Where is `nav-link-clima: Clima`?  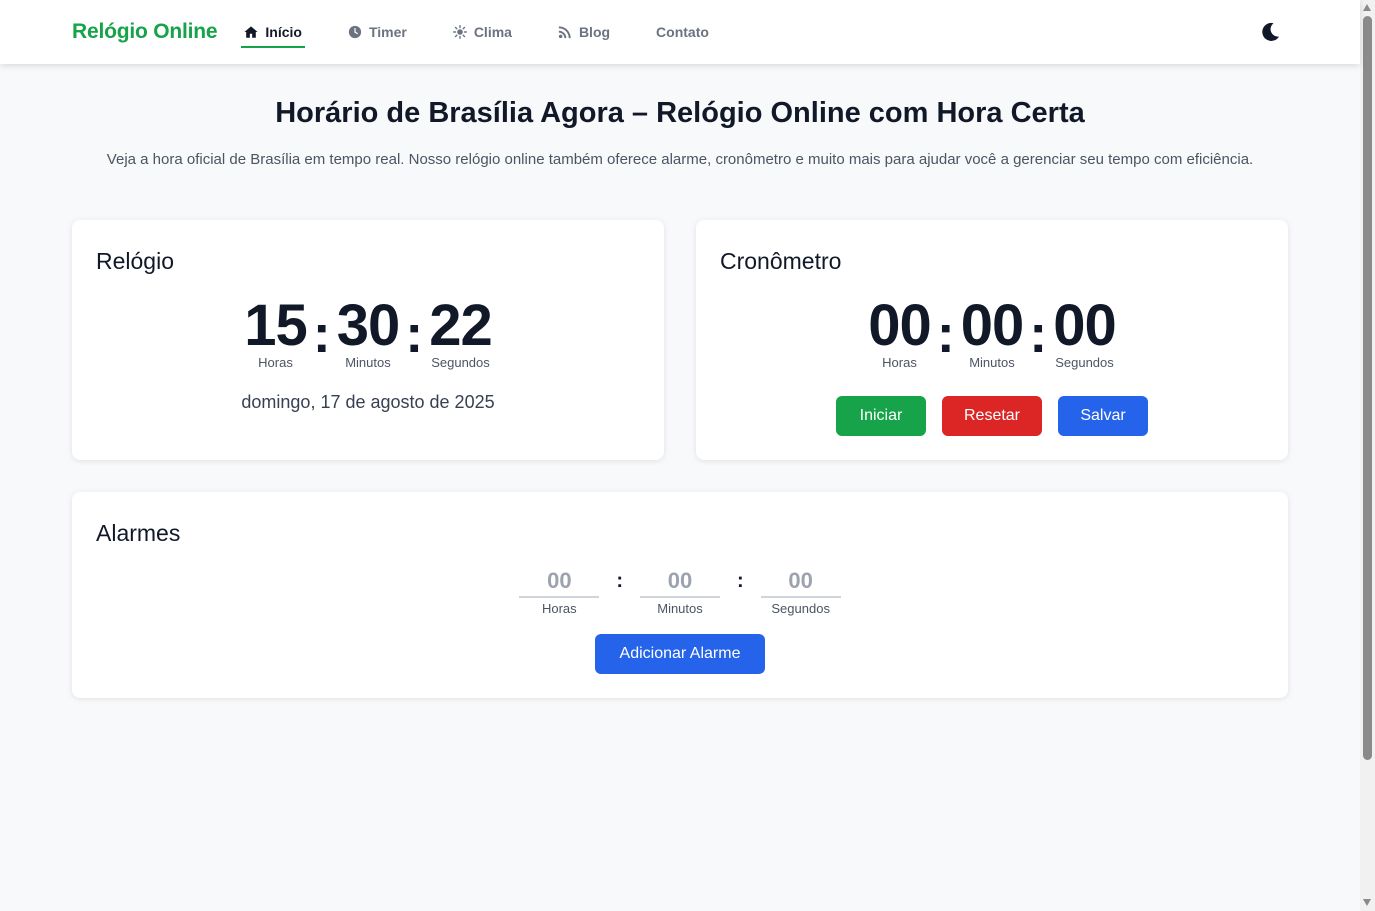 nav-link-clima: Clima is located at coordinates (482, 32).